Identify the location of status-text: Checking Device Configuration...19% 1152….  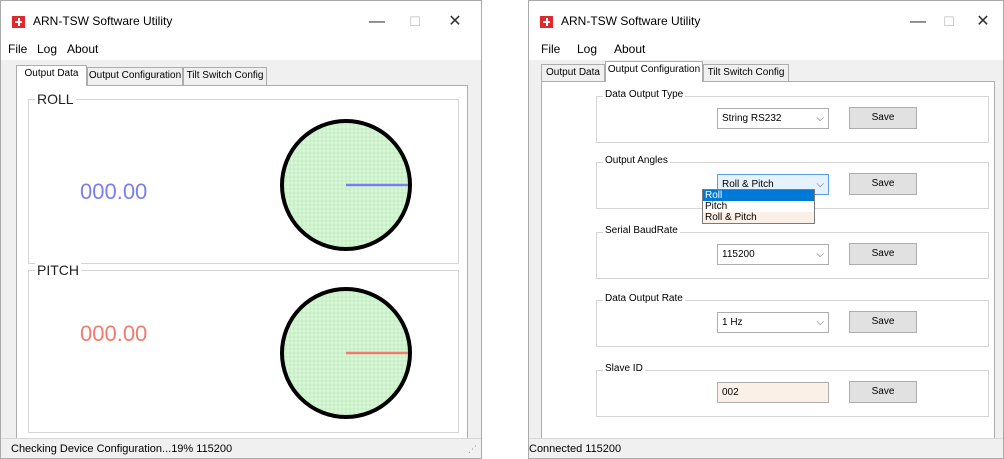
(122, 449).